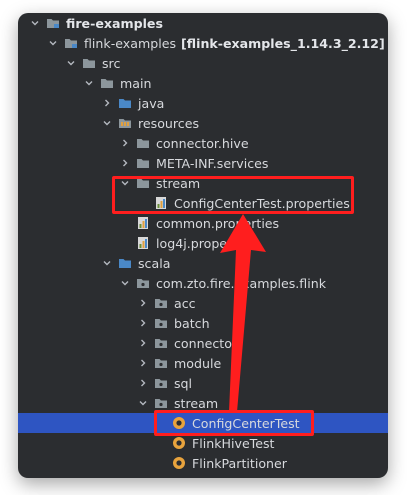  What do you see at coordinates (111, 63) in the screenshot?
I see `tree-item-label: src` at bounding box center [111, 63].